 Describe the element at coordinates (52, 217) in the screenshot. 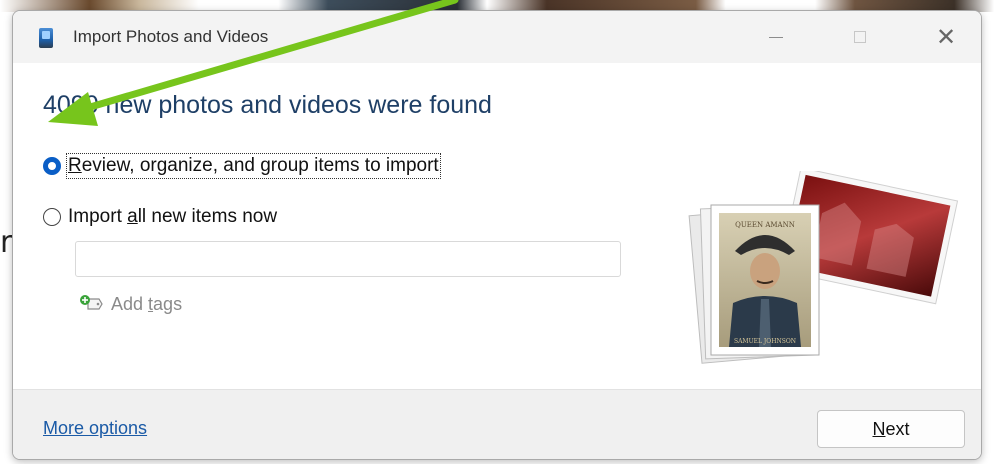

I see `import-all-radio` at that location.